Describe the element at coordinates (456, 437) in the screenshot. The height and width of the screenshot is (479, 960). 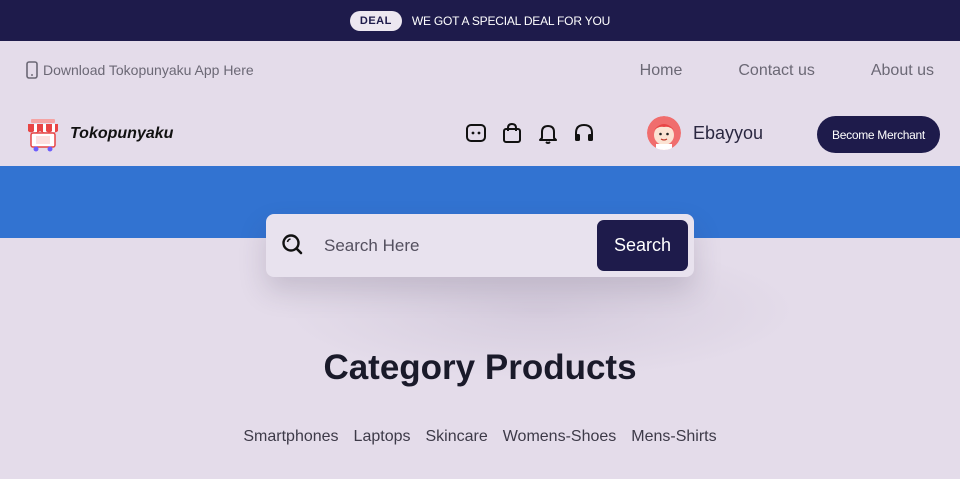
I see `category-skincare: Skincare` at that location.